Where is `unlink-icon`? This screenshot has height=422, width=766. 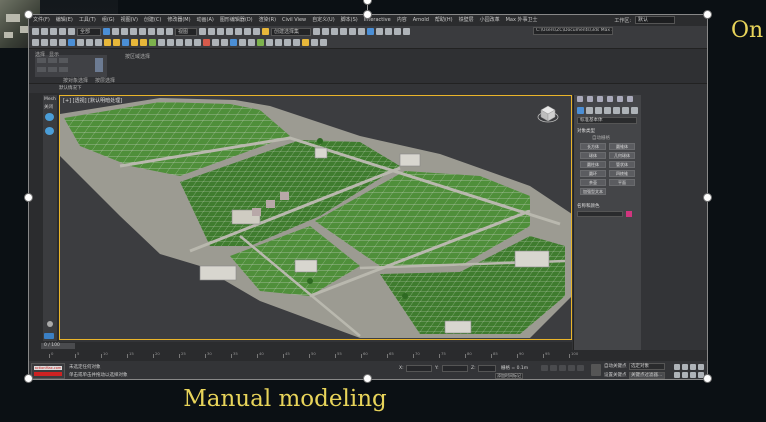 unlink-icon is located at coordinates (62, 31).